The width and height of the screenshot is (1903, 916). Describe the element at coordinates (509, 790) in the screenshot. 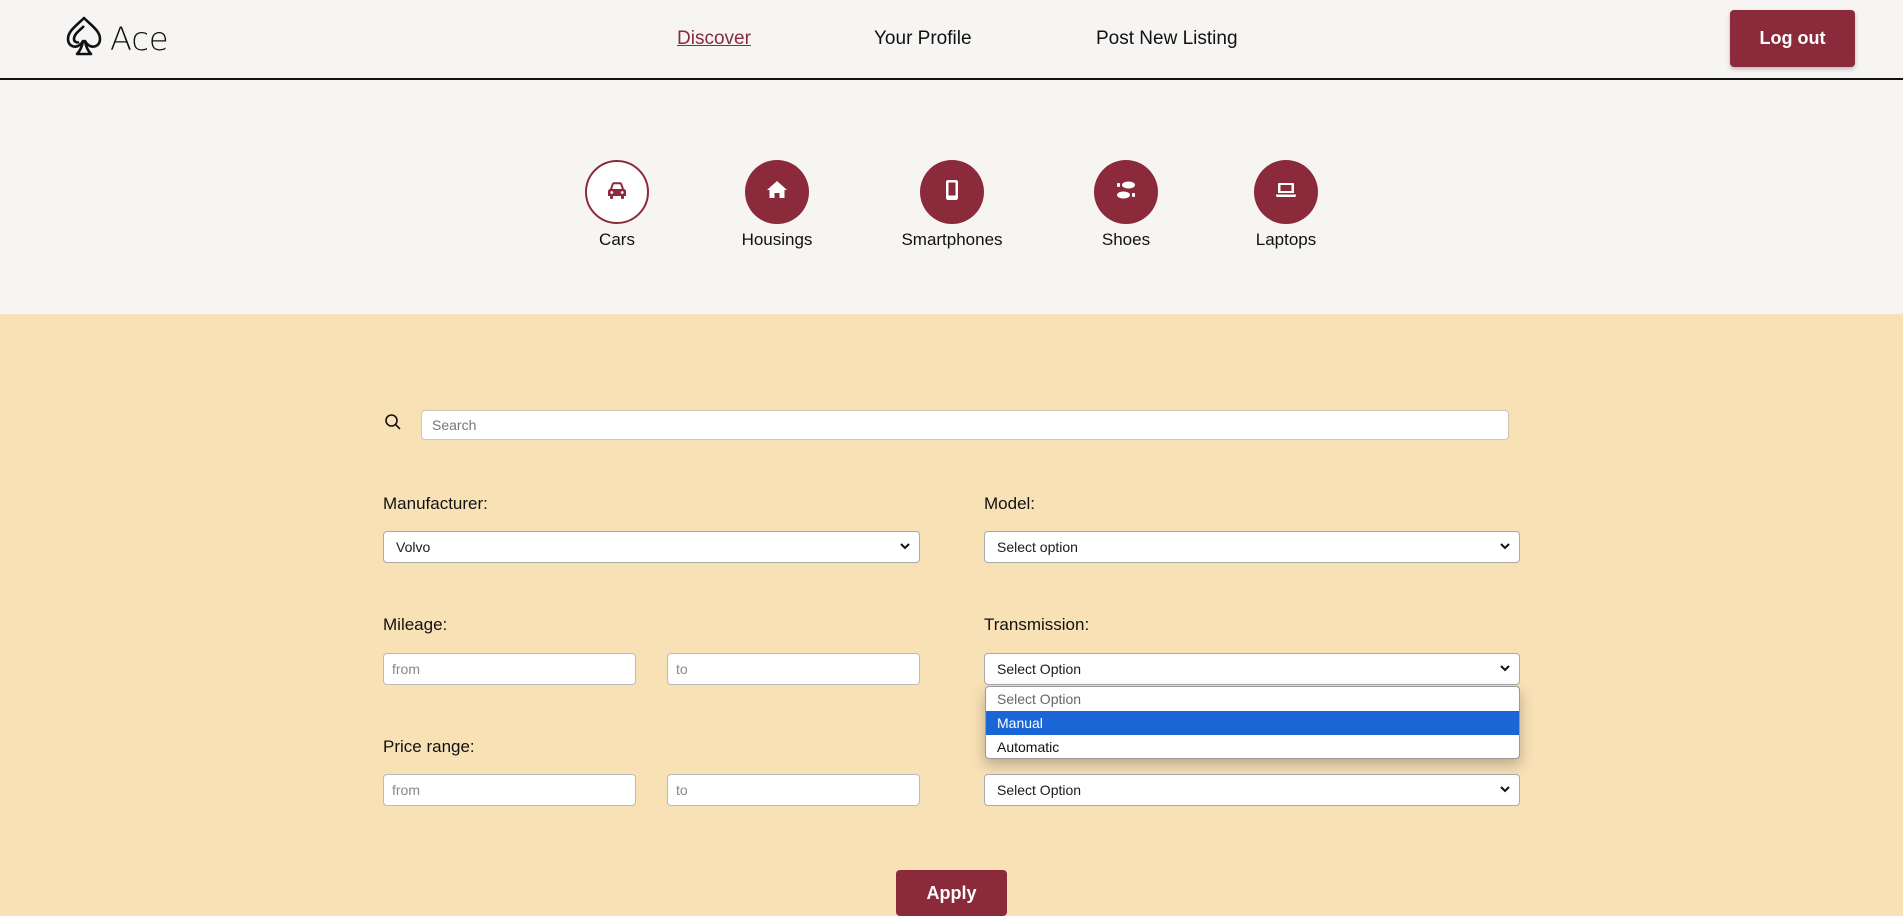

I see `price-from-input` at that location.